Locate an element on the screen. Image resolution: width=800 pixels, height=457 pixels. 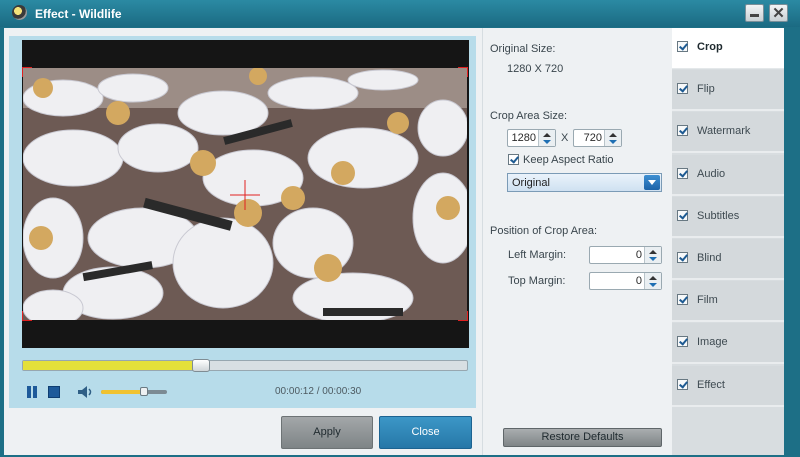
close-icon: ✕ is located at coordinates (778, 13).